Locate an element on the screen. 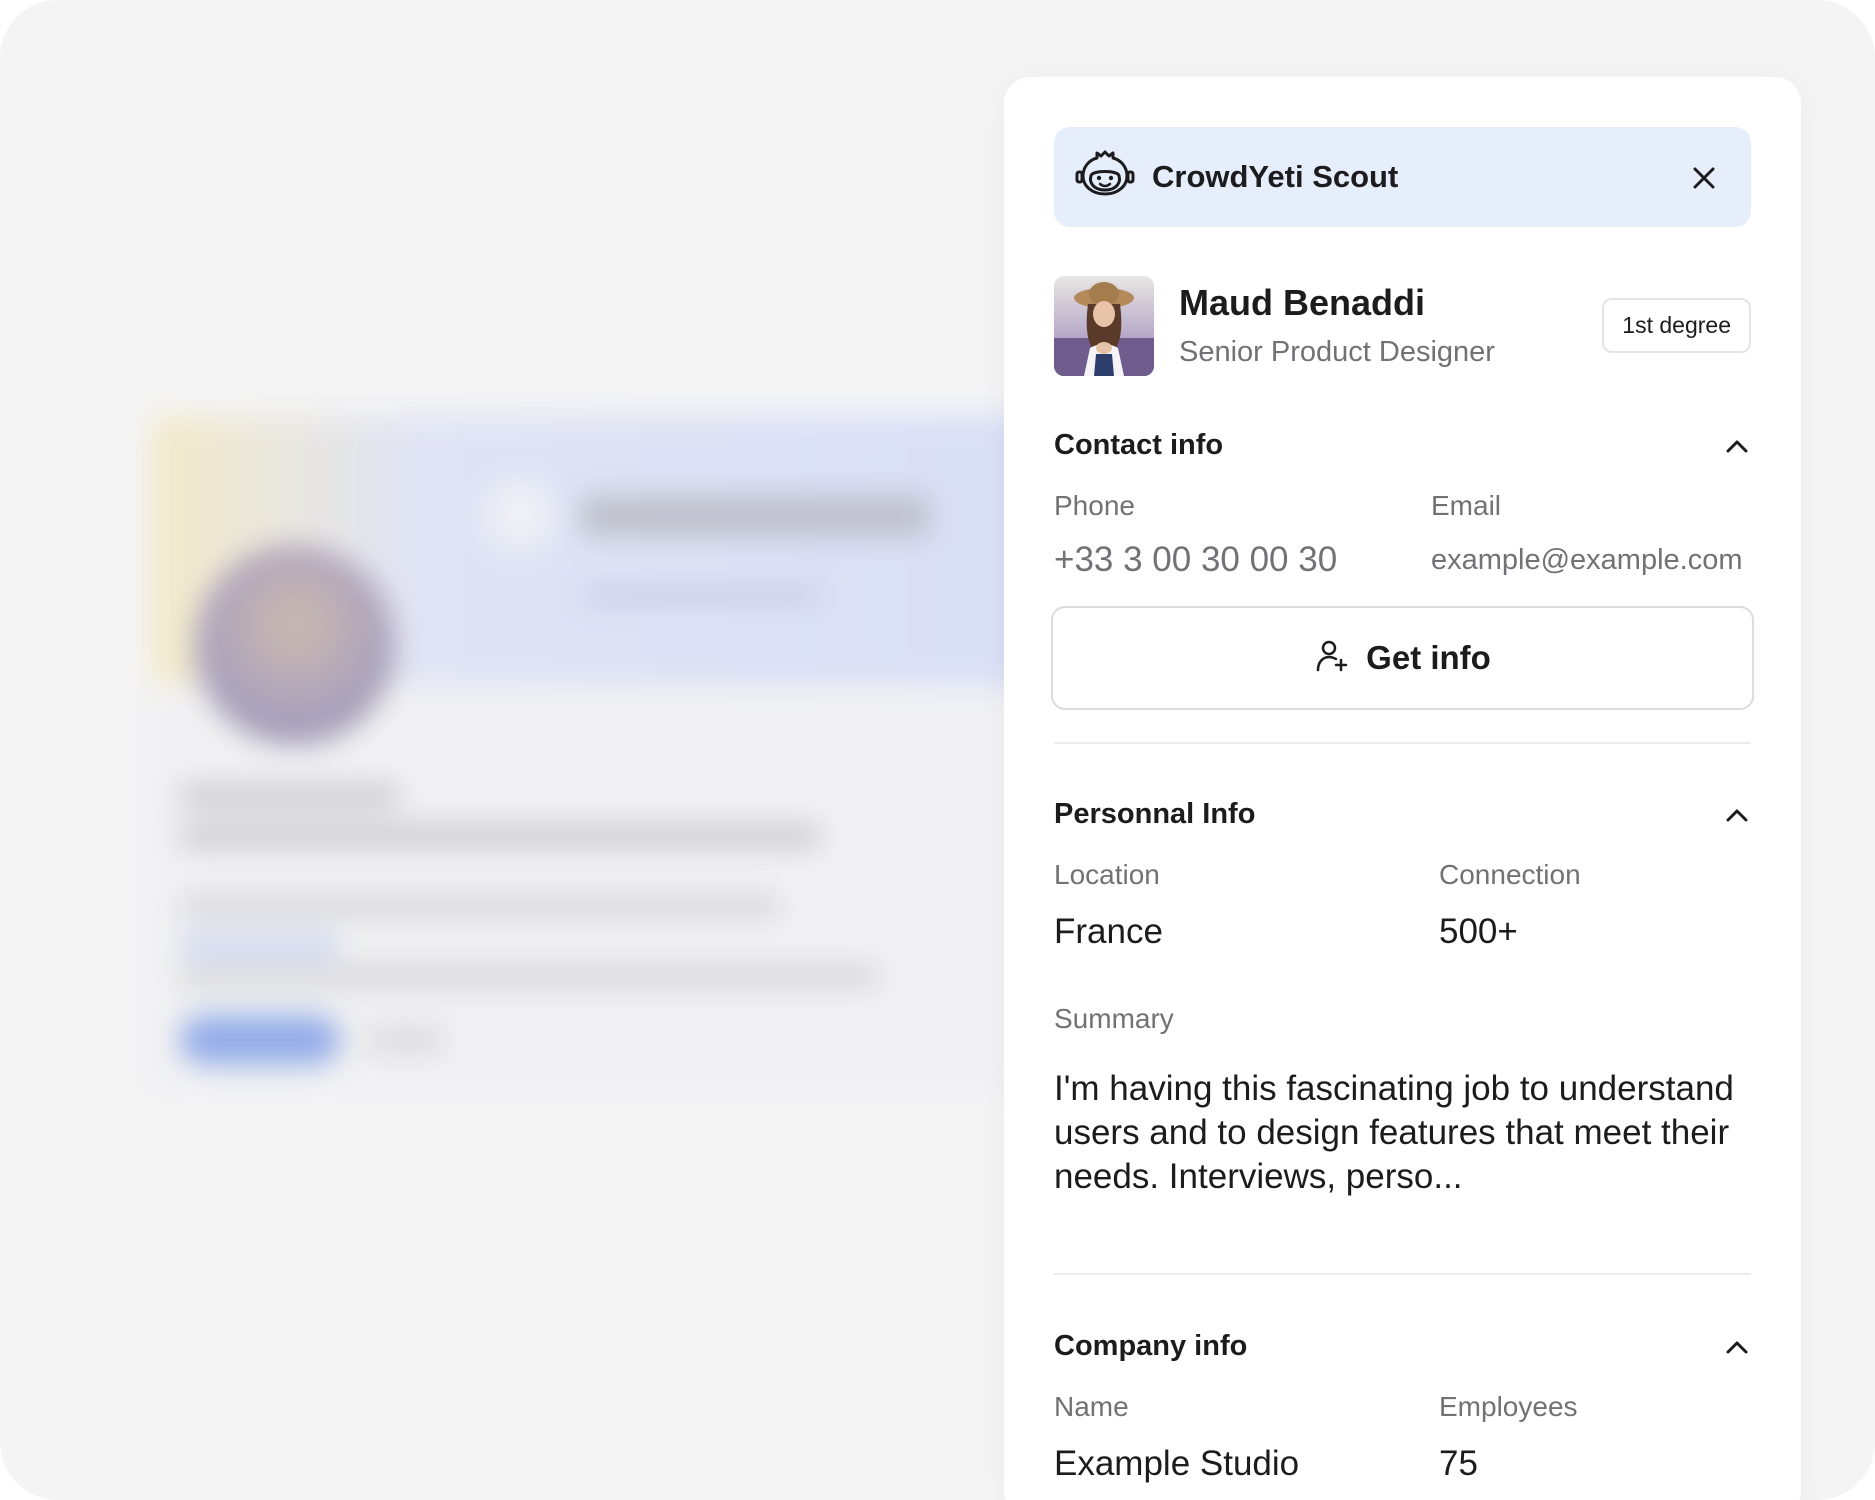 Image resolution: width=1875 pixels, height=1500 pixels. background-subtitle is located at coordinates (700, 595).